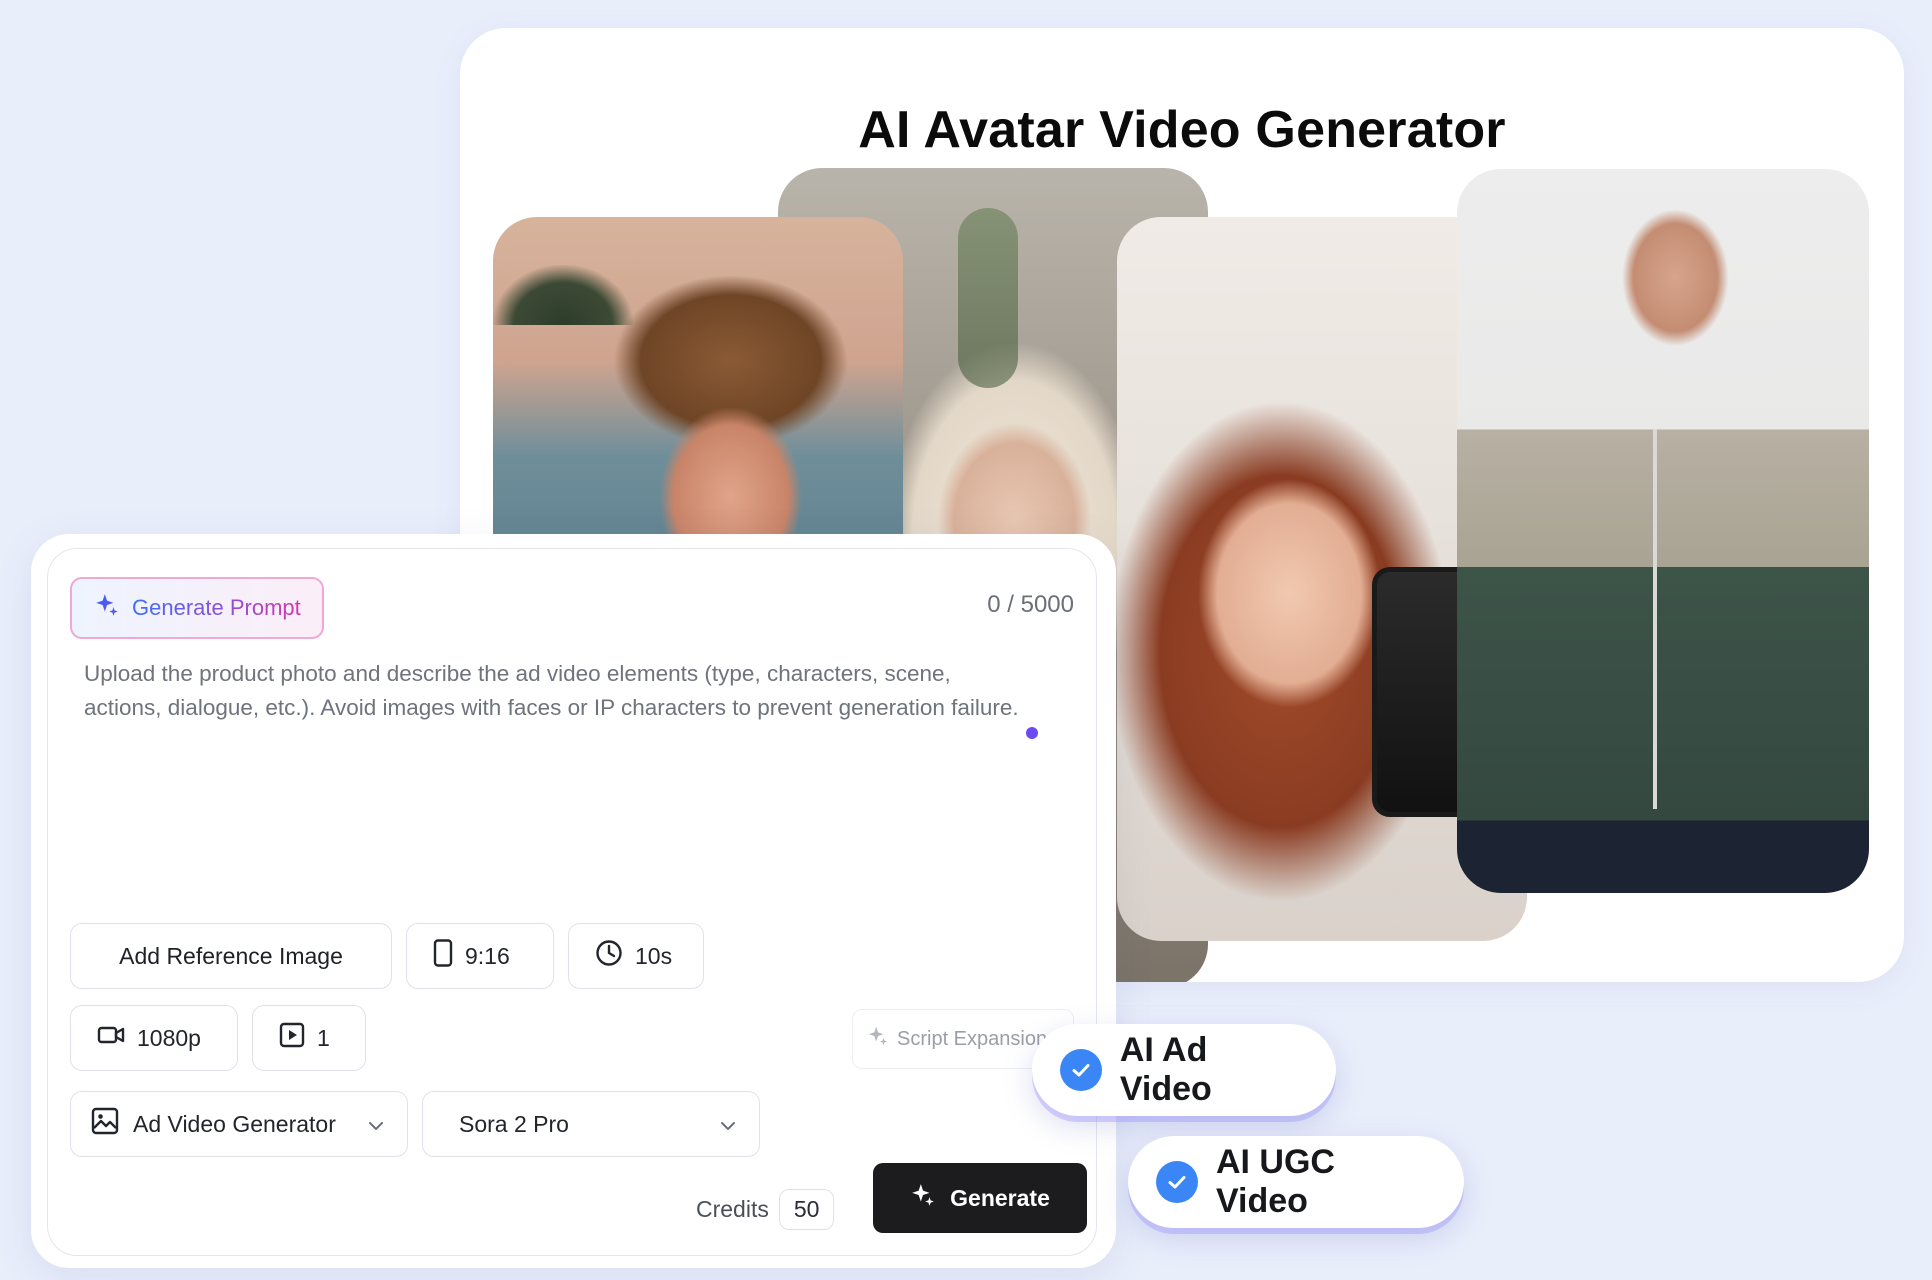  I want to click on image-gallery-icon, so click(105, 1124).